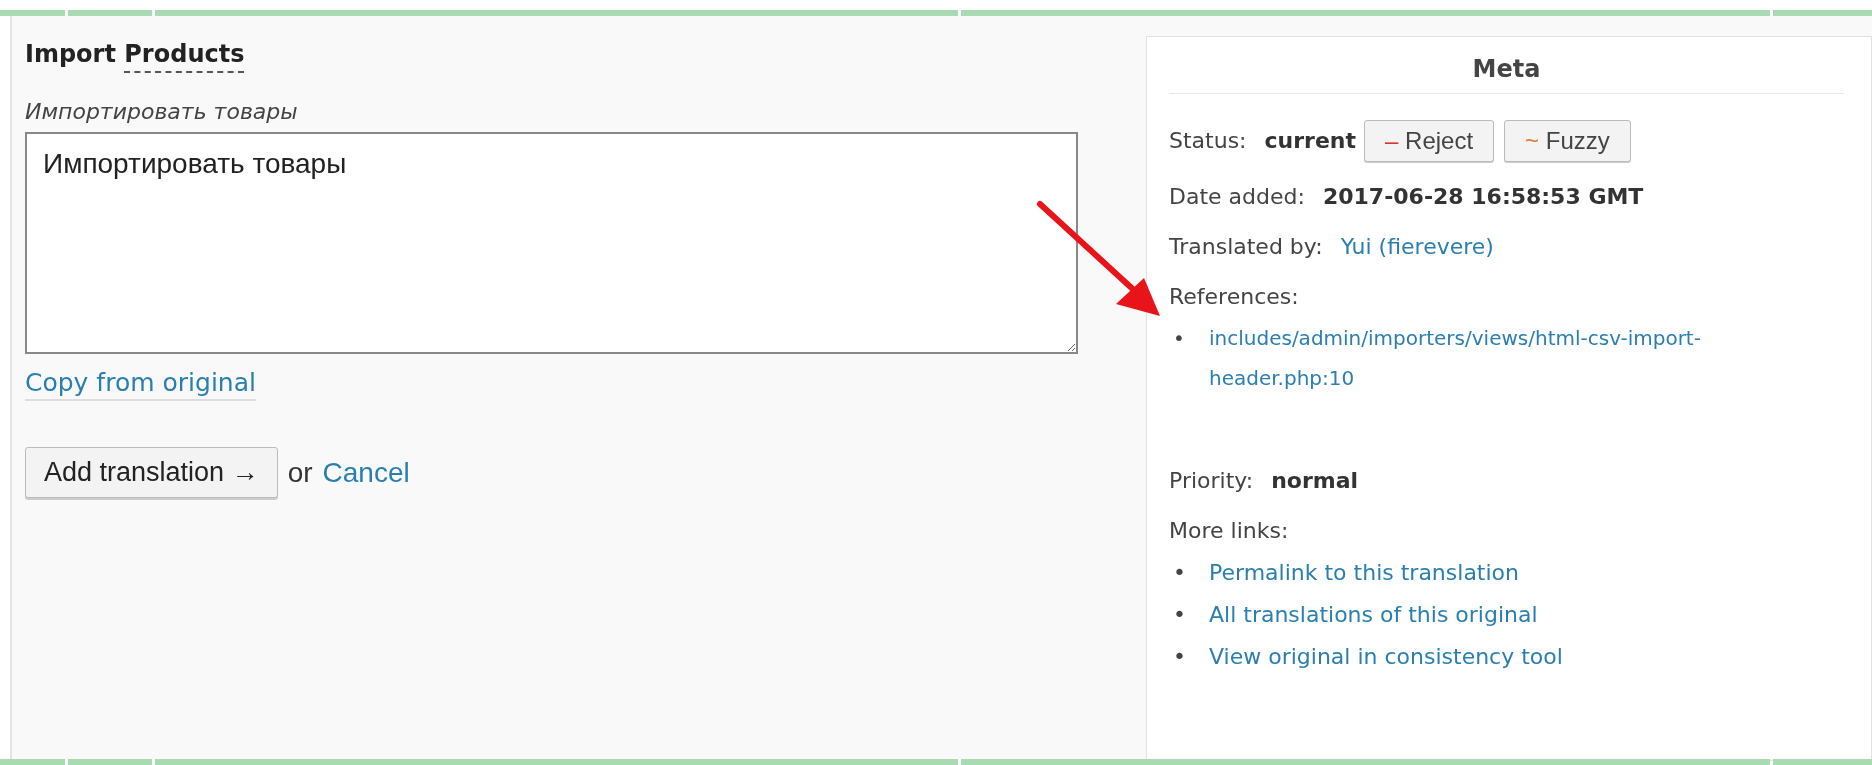 The width and height of the screenshot is (1872, 765). What do you see at coordinates (1429, 141) in the screenshot?
I see `reject-button: – Reject` at bounding box center [1429, 141].